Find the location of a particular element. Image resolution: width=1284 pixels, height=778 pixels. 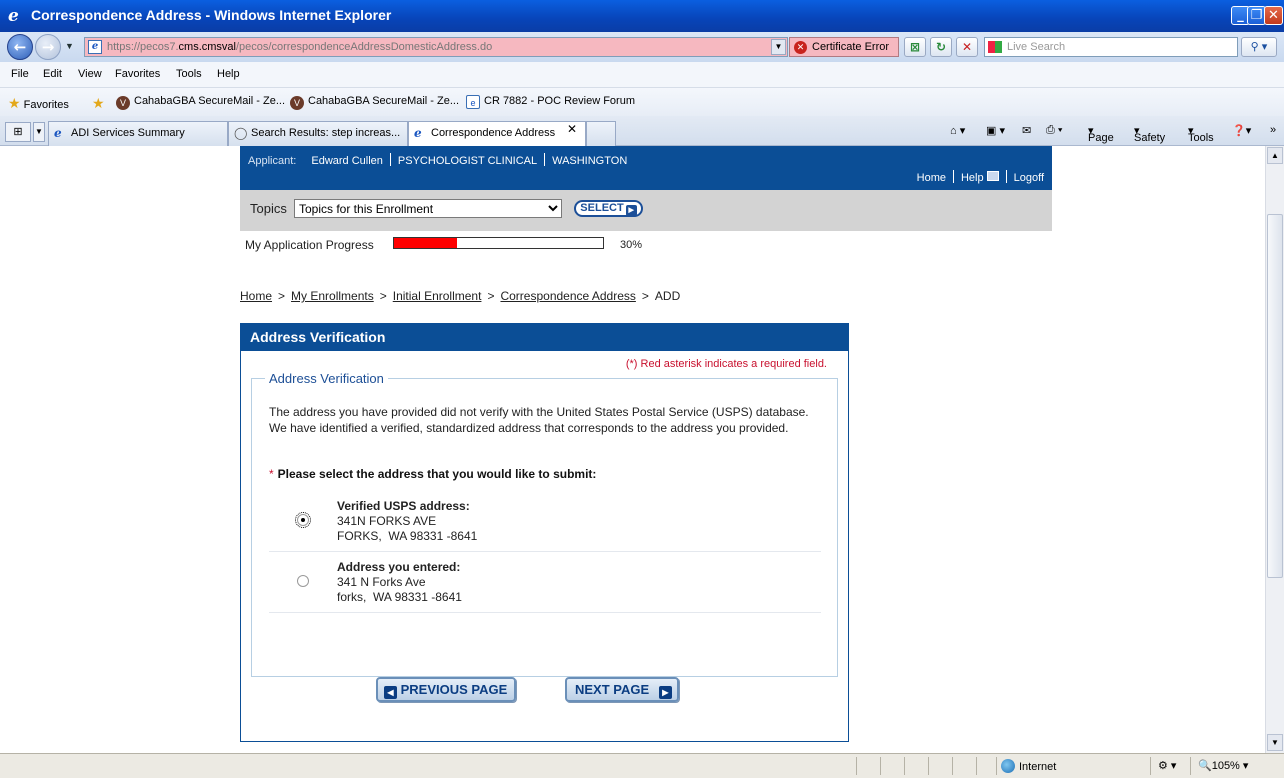

back-button: ← is located at coordinates (20, 47).